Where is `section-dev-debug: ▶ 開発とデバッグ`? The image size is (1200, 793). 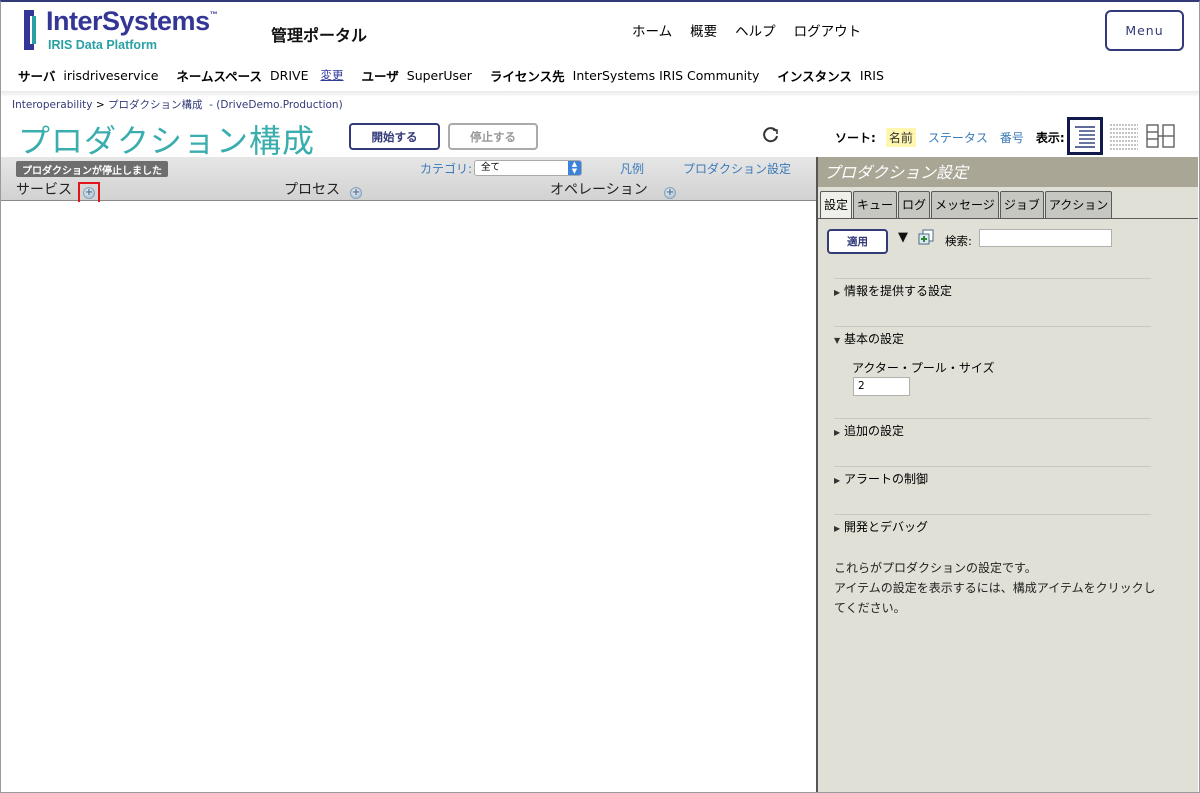
section-dev-debug: ▶ 開発とデバッグ is located at coordinates (992, 524).